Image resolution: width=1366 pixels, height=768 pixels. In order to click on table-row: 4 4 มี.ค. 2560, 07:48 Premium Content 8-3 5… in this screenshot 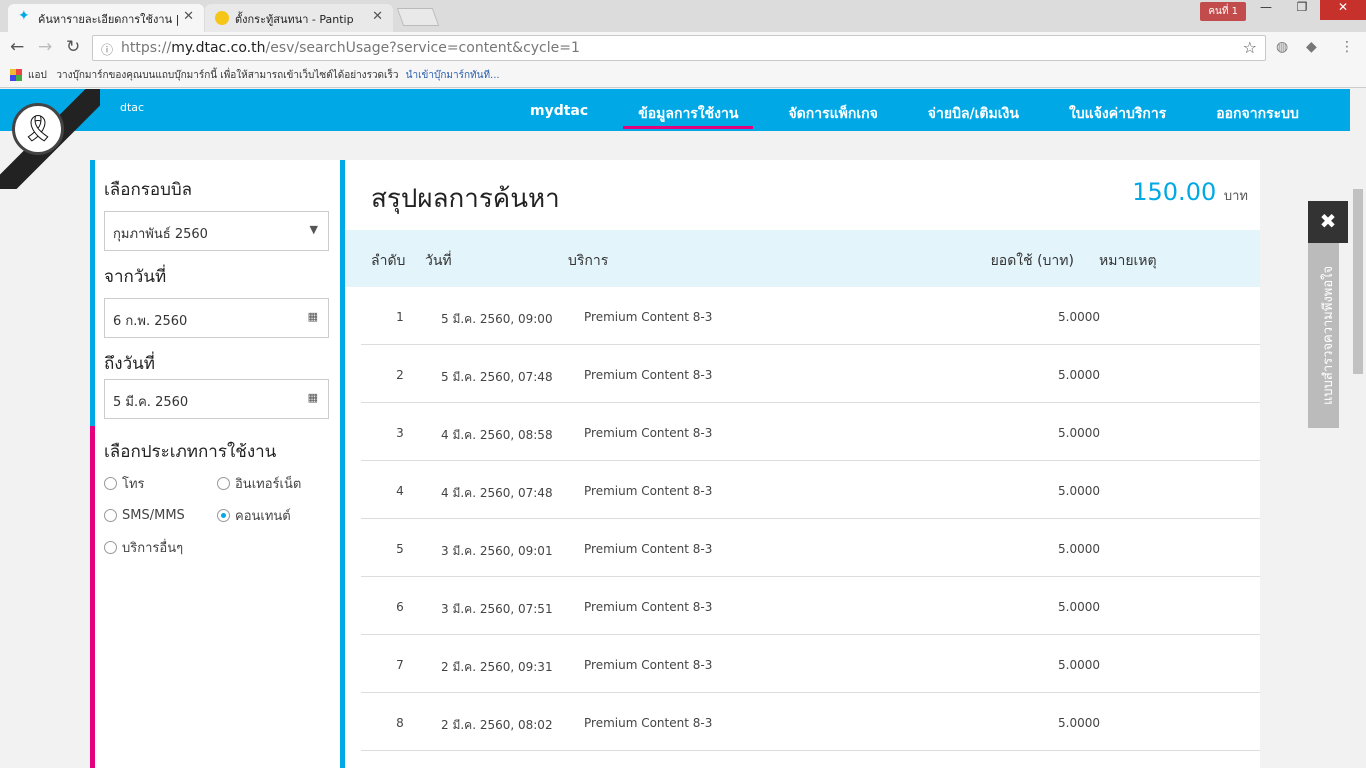, I will do `click(810, 490)`.